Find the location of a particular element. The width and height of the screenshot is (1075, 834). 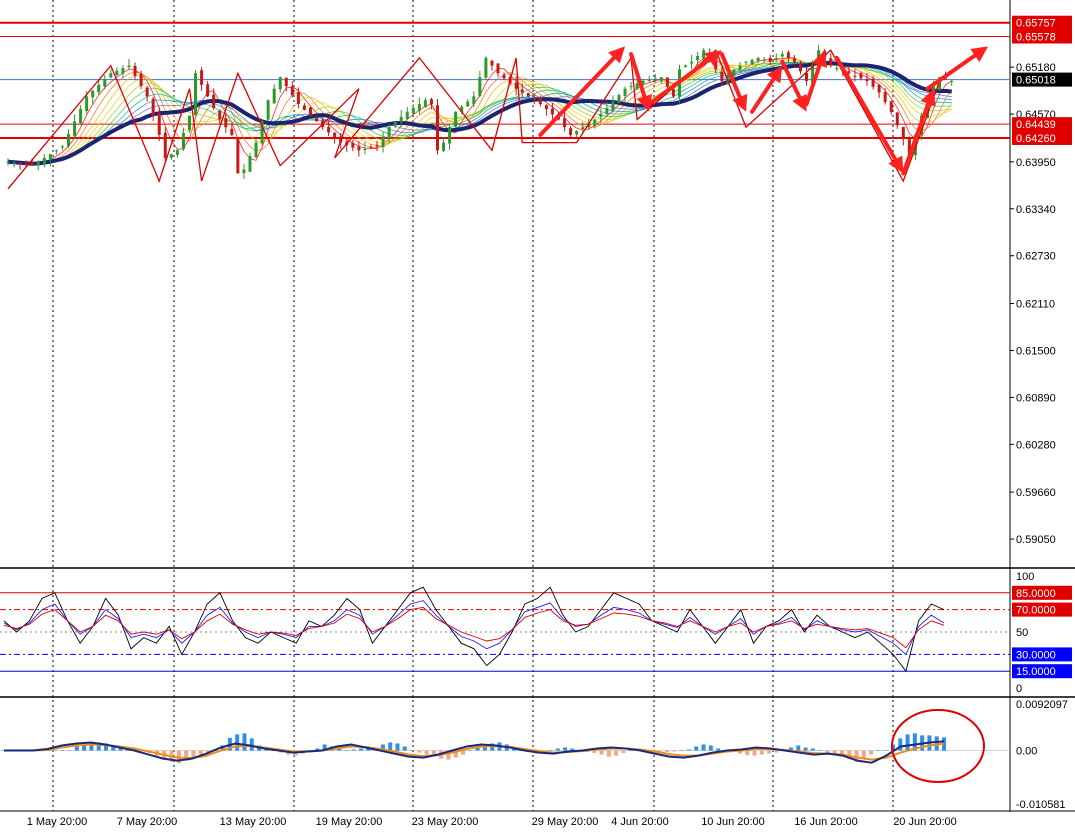

macd-tick-label: 0.00 is located at coordinates (1026, 752).